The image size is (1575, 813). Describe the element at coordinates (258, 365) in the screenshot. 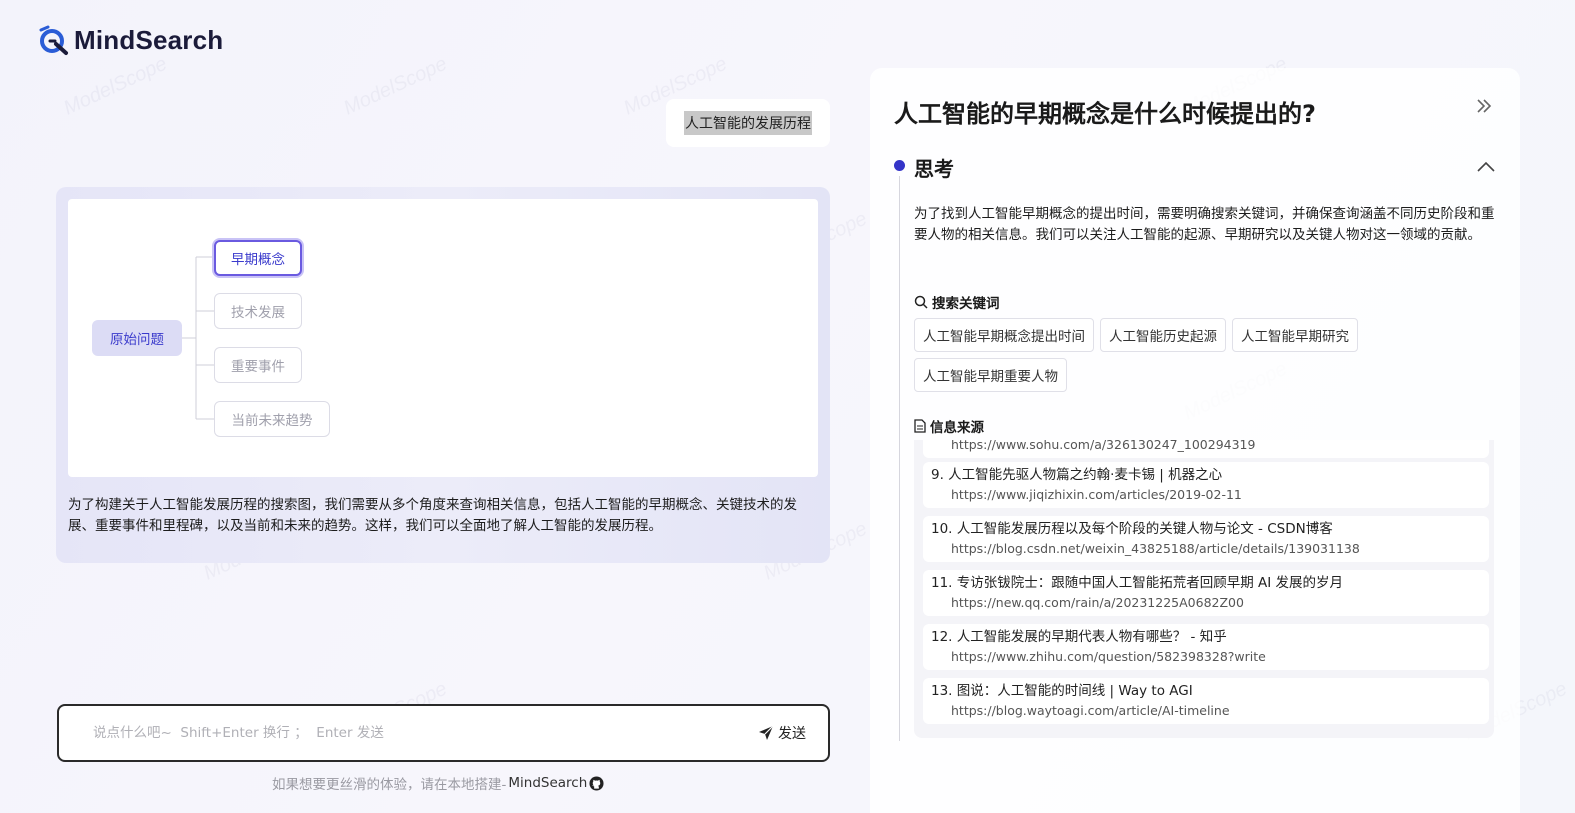

I see `graph-node-key-events: 重要事件` at that location.